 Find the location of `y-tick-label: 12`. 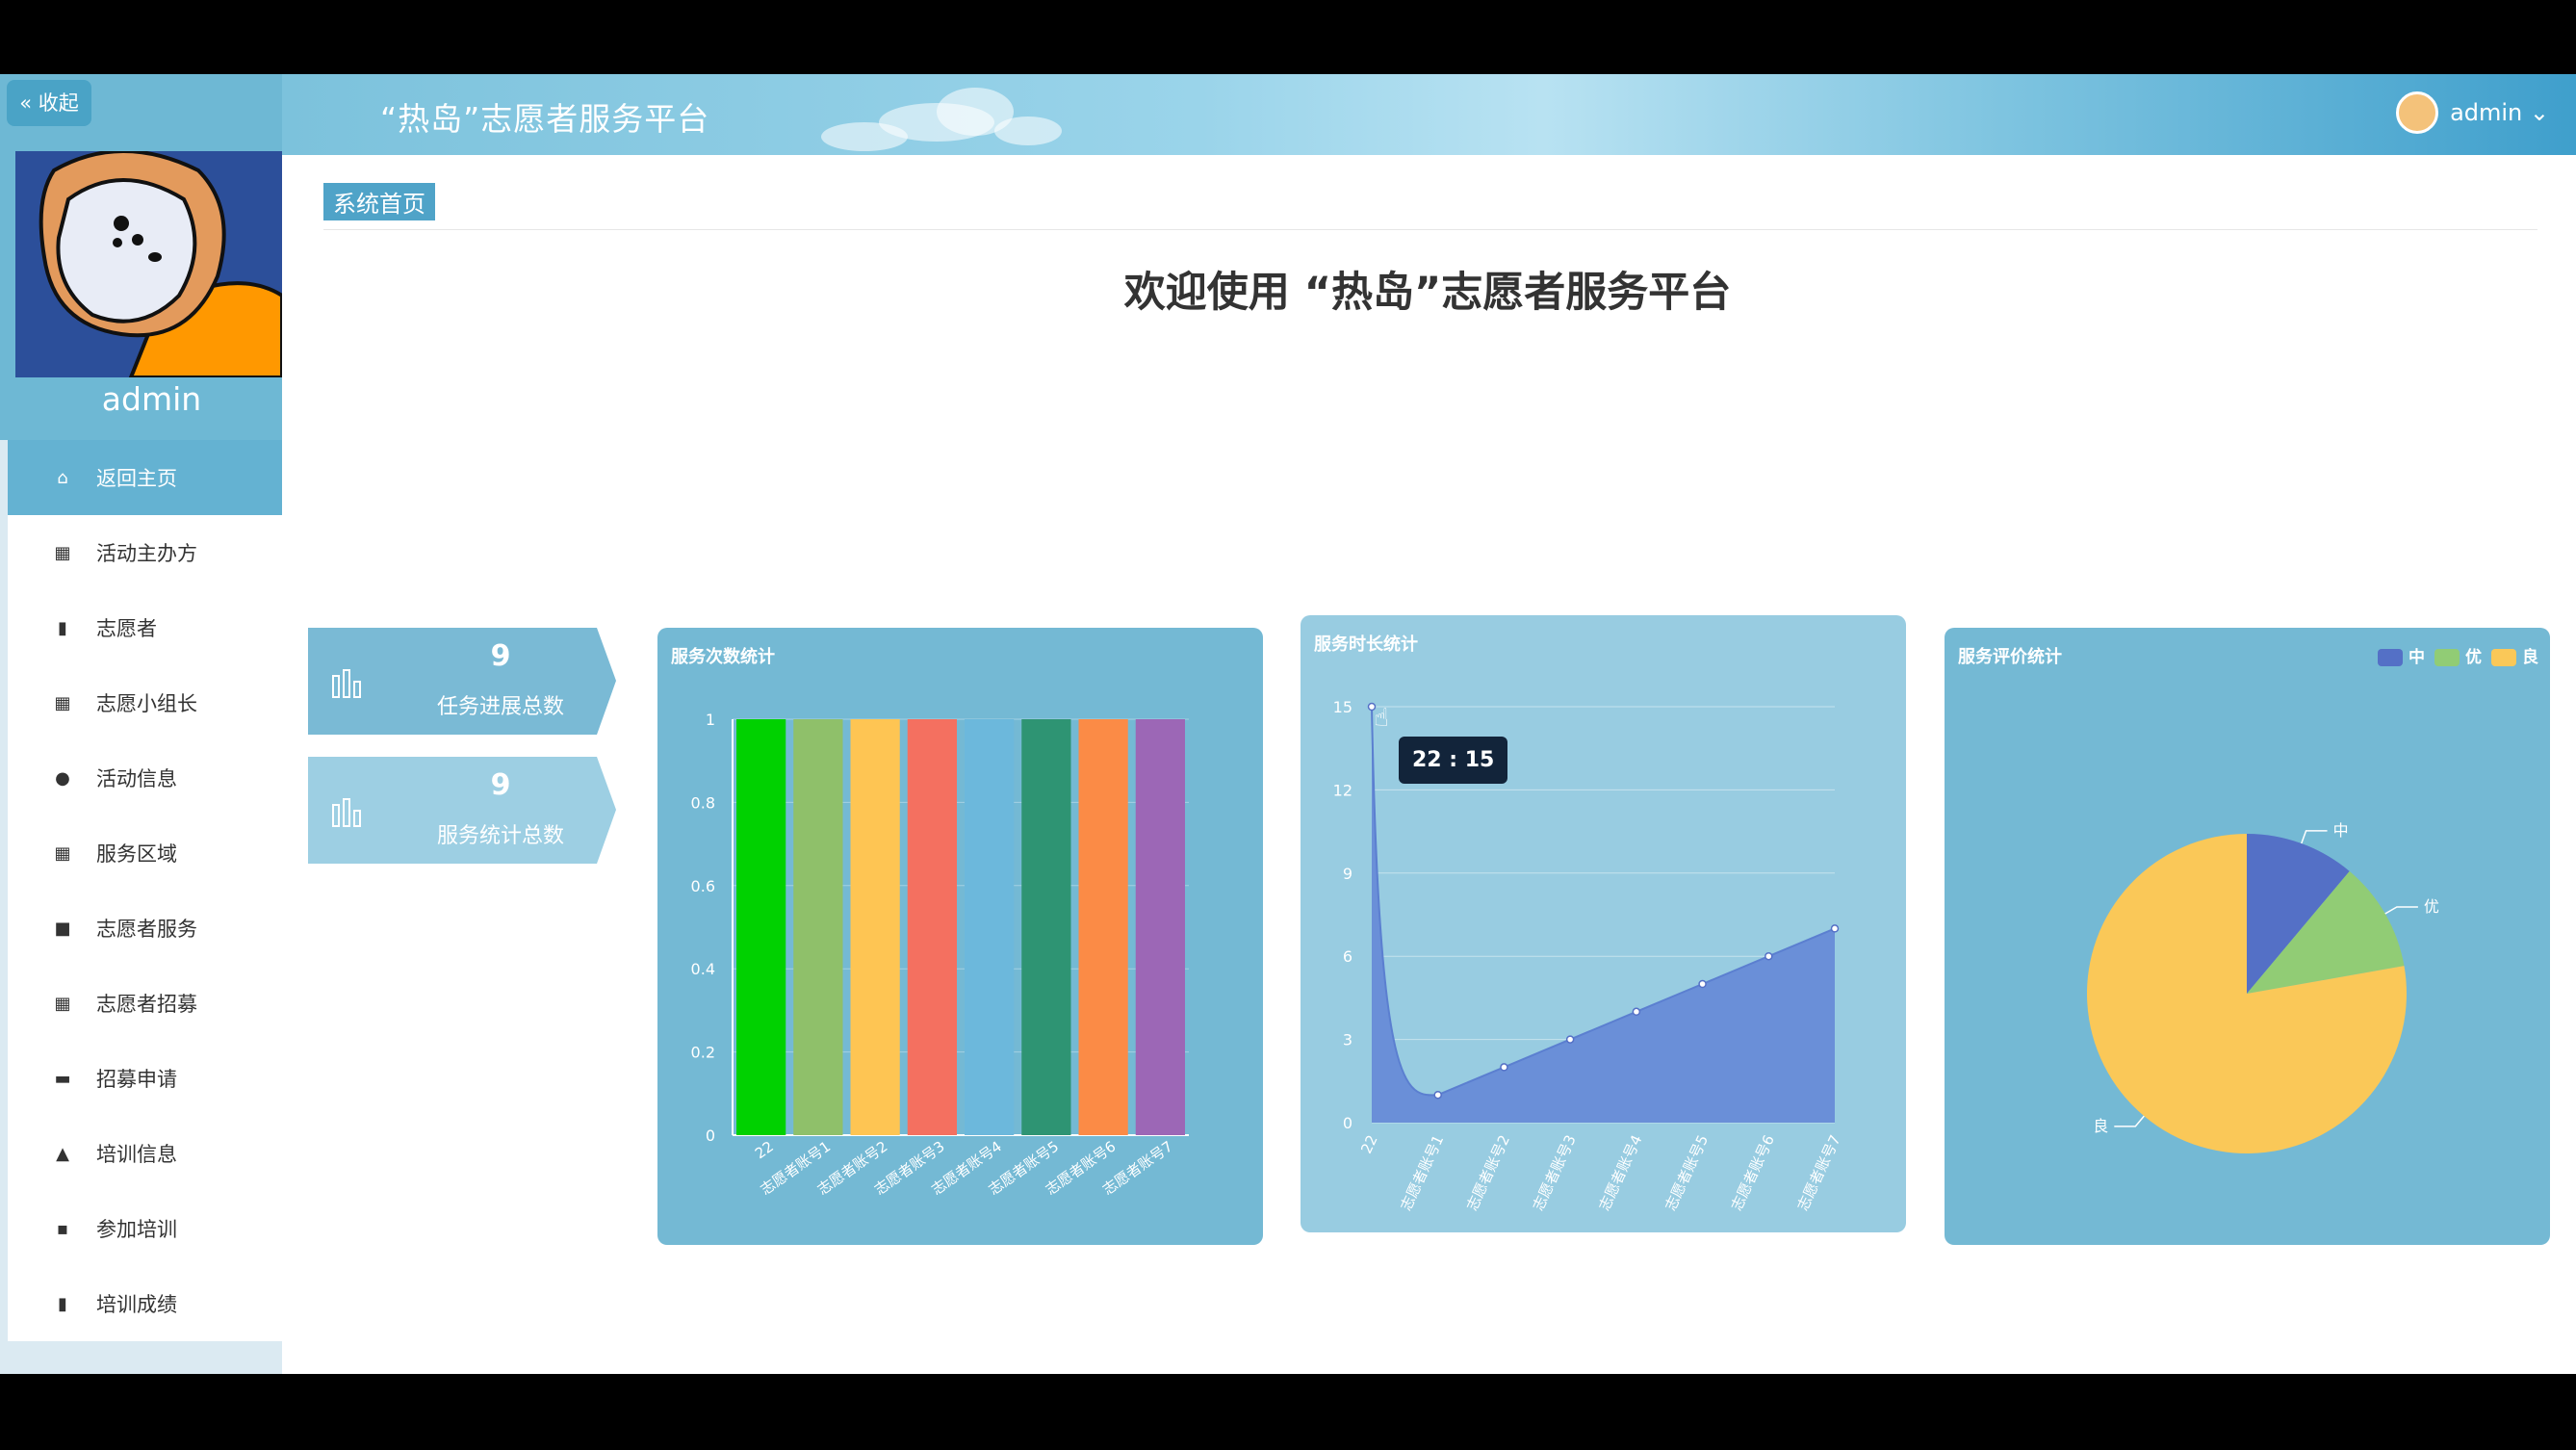

y-tick-label: 12 is located at coordinates (1342, 790).